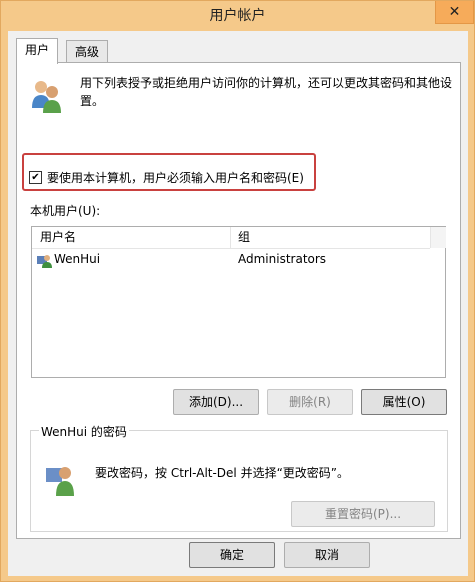 The width and height of the screenshot is (475, 582). I want to click on window-title: 用户帐户, so click(237, 16).